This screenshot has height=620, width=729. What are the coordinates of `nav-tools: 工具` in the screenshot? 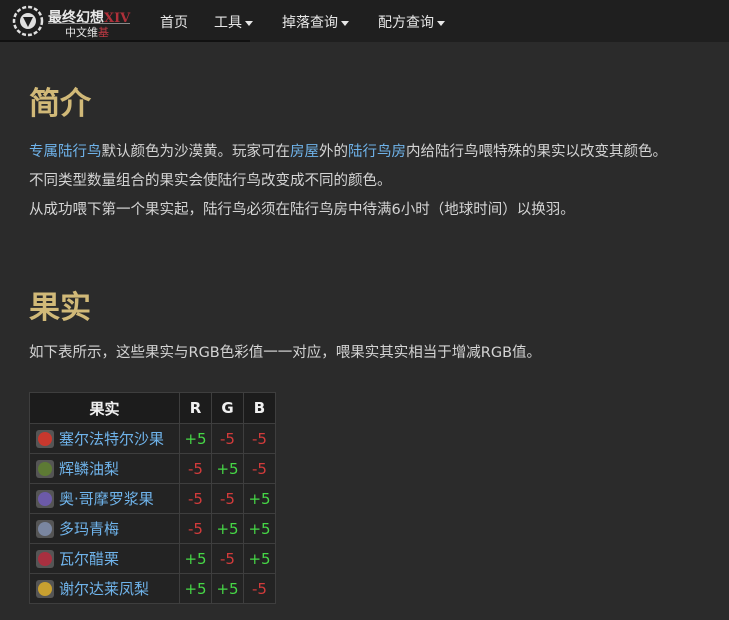 It's located at (233, 22).